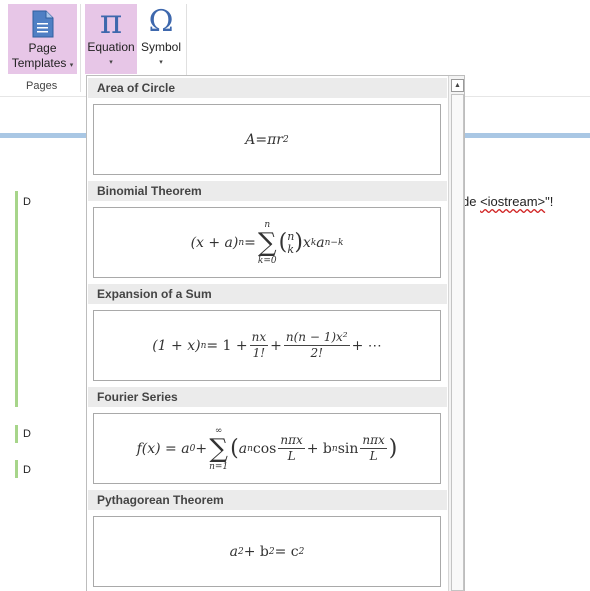 The width and height of the screenshot is (590, 591). I want to click on eq-part: k, so click(291, 249).